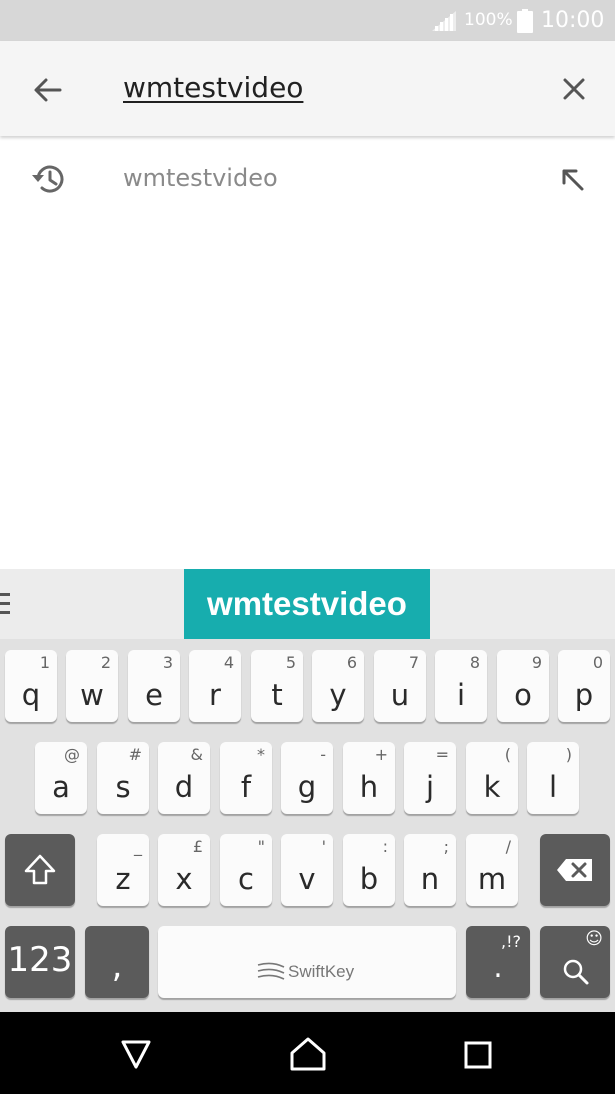 The width and height of the screenshot is (615, 1094). I want to click on key-label: c, so click(246, 879).